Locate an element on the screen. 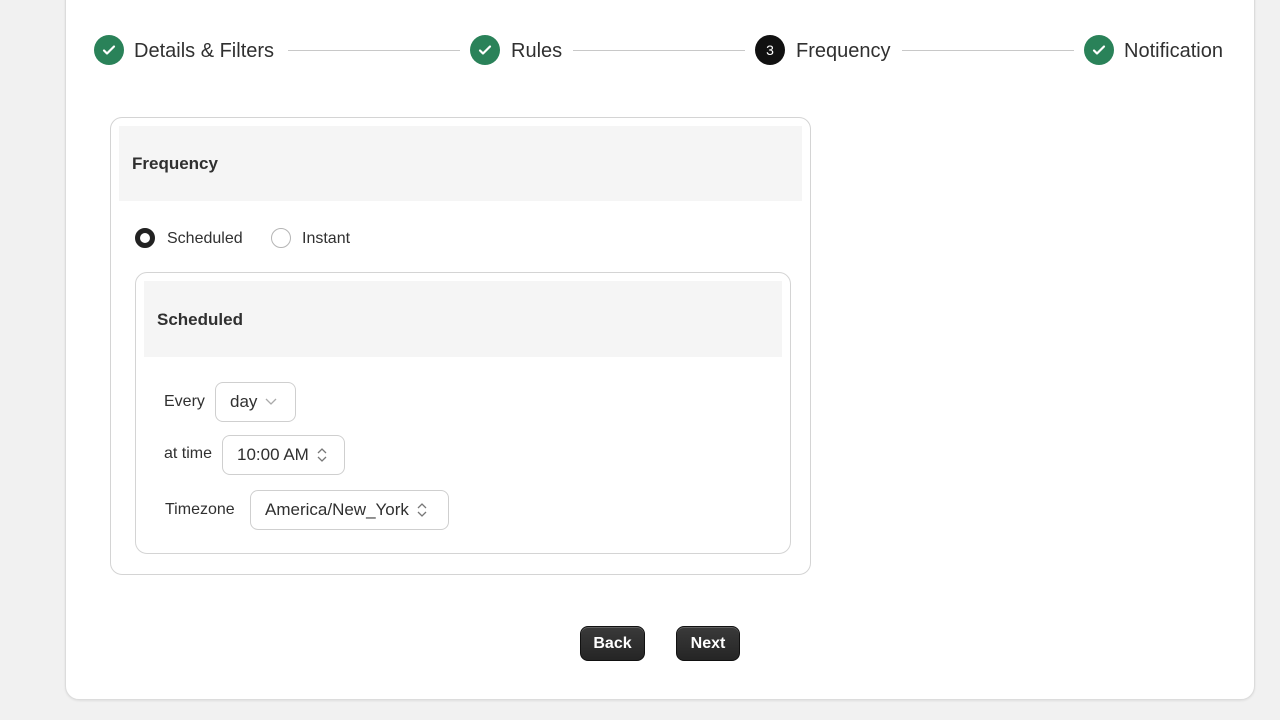  timezone-label: Timezone is located at coordinates (200, 509).